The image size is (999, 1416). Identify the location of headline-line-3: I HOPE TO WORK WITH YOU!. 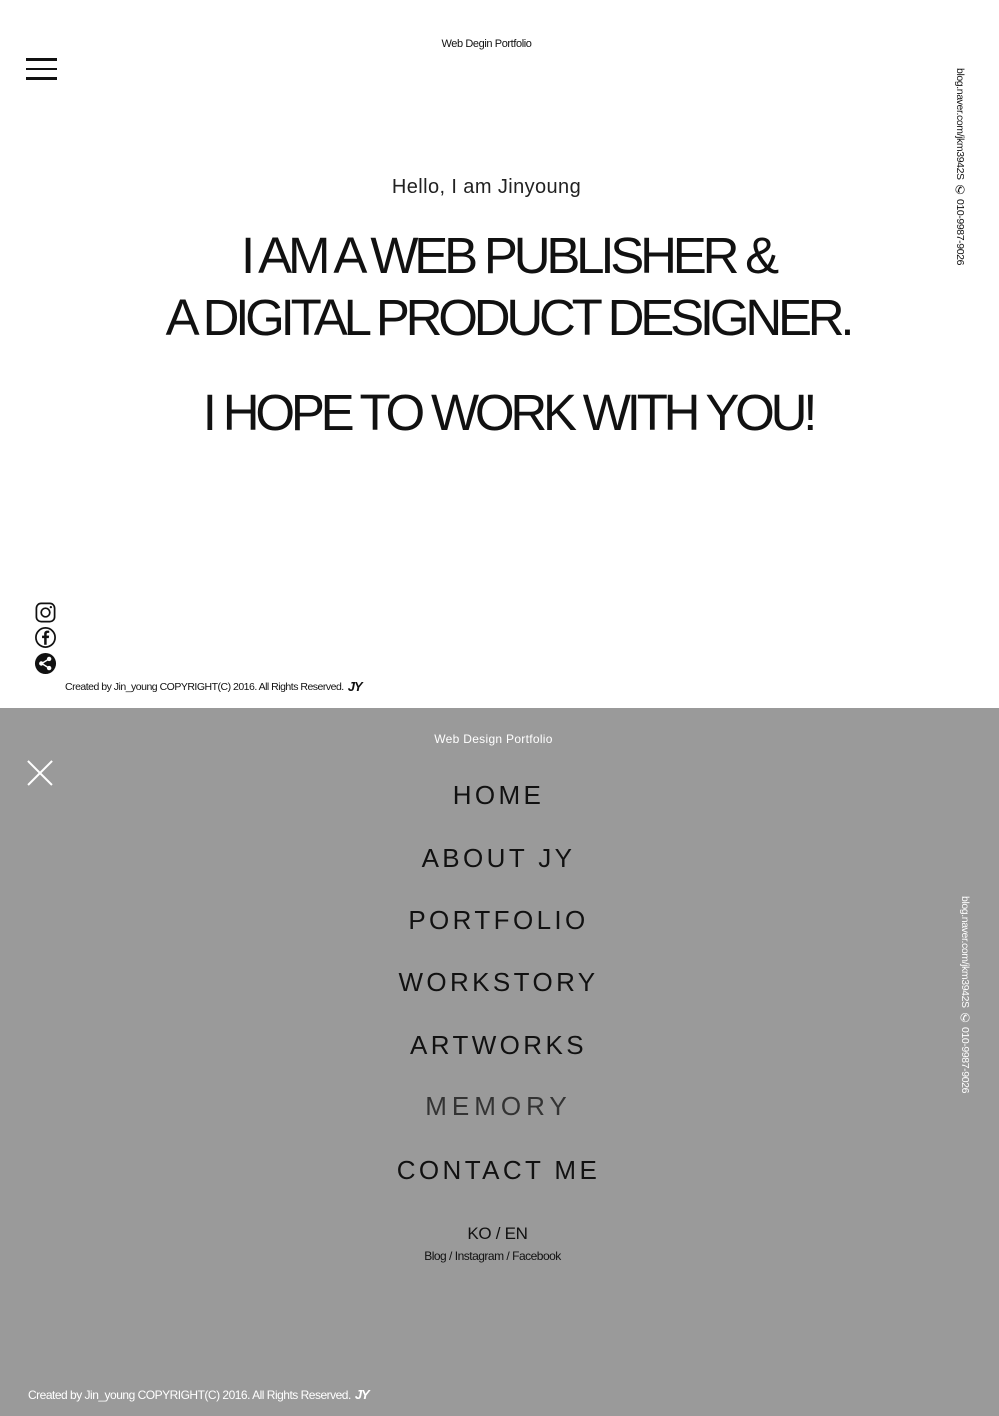
(510, 412).